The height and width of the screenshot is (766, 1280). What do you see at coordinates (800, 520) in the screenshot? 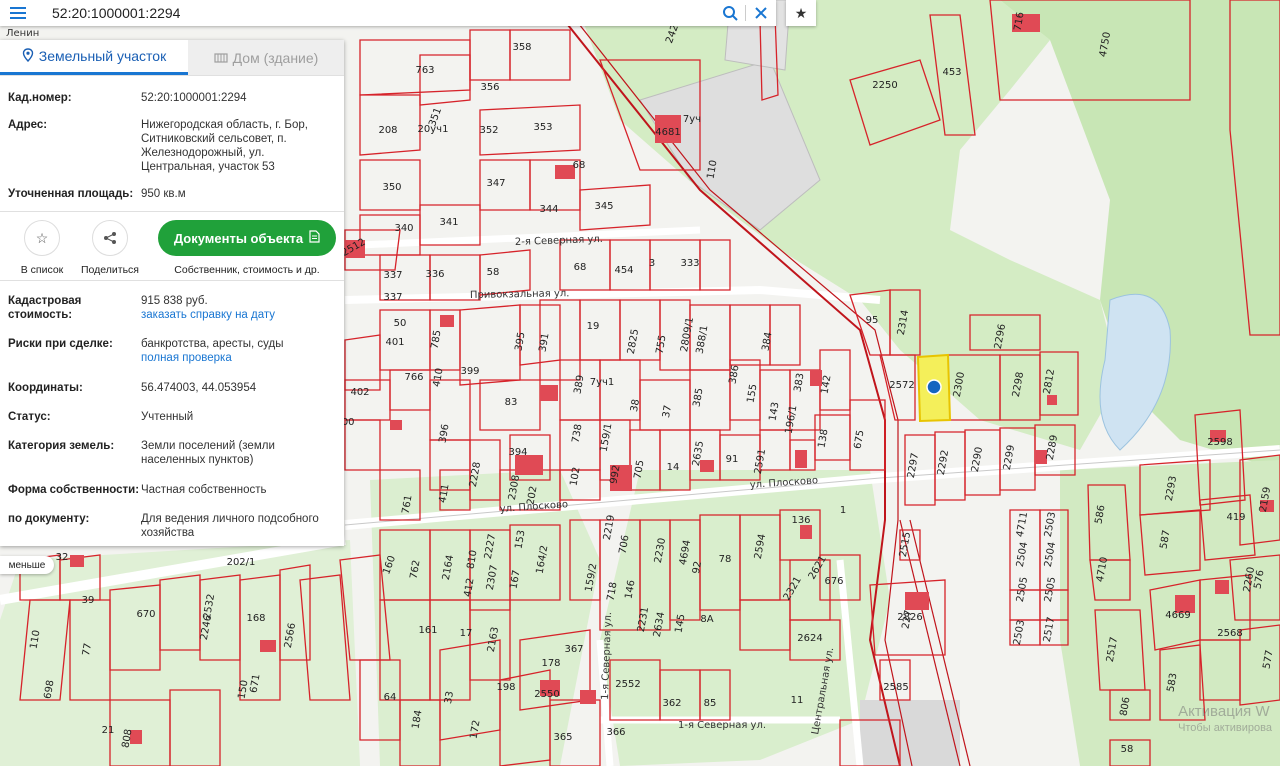
I see `parcel-number-label: 136` at bounding box center [800, 520].